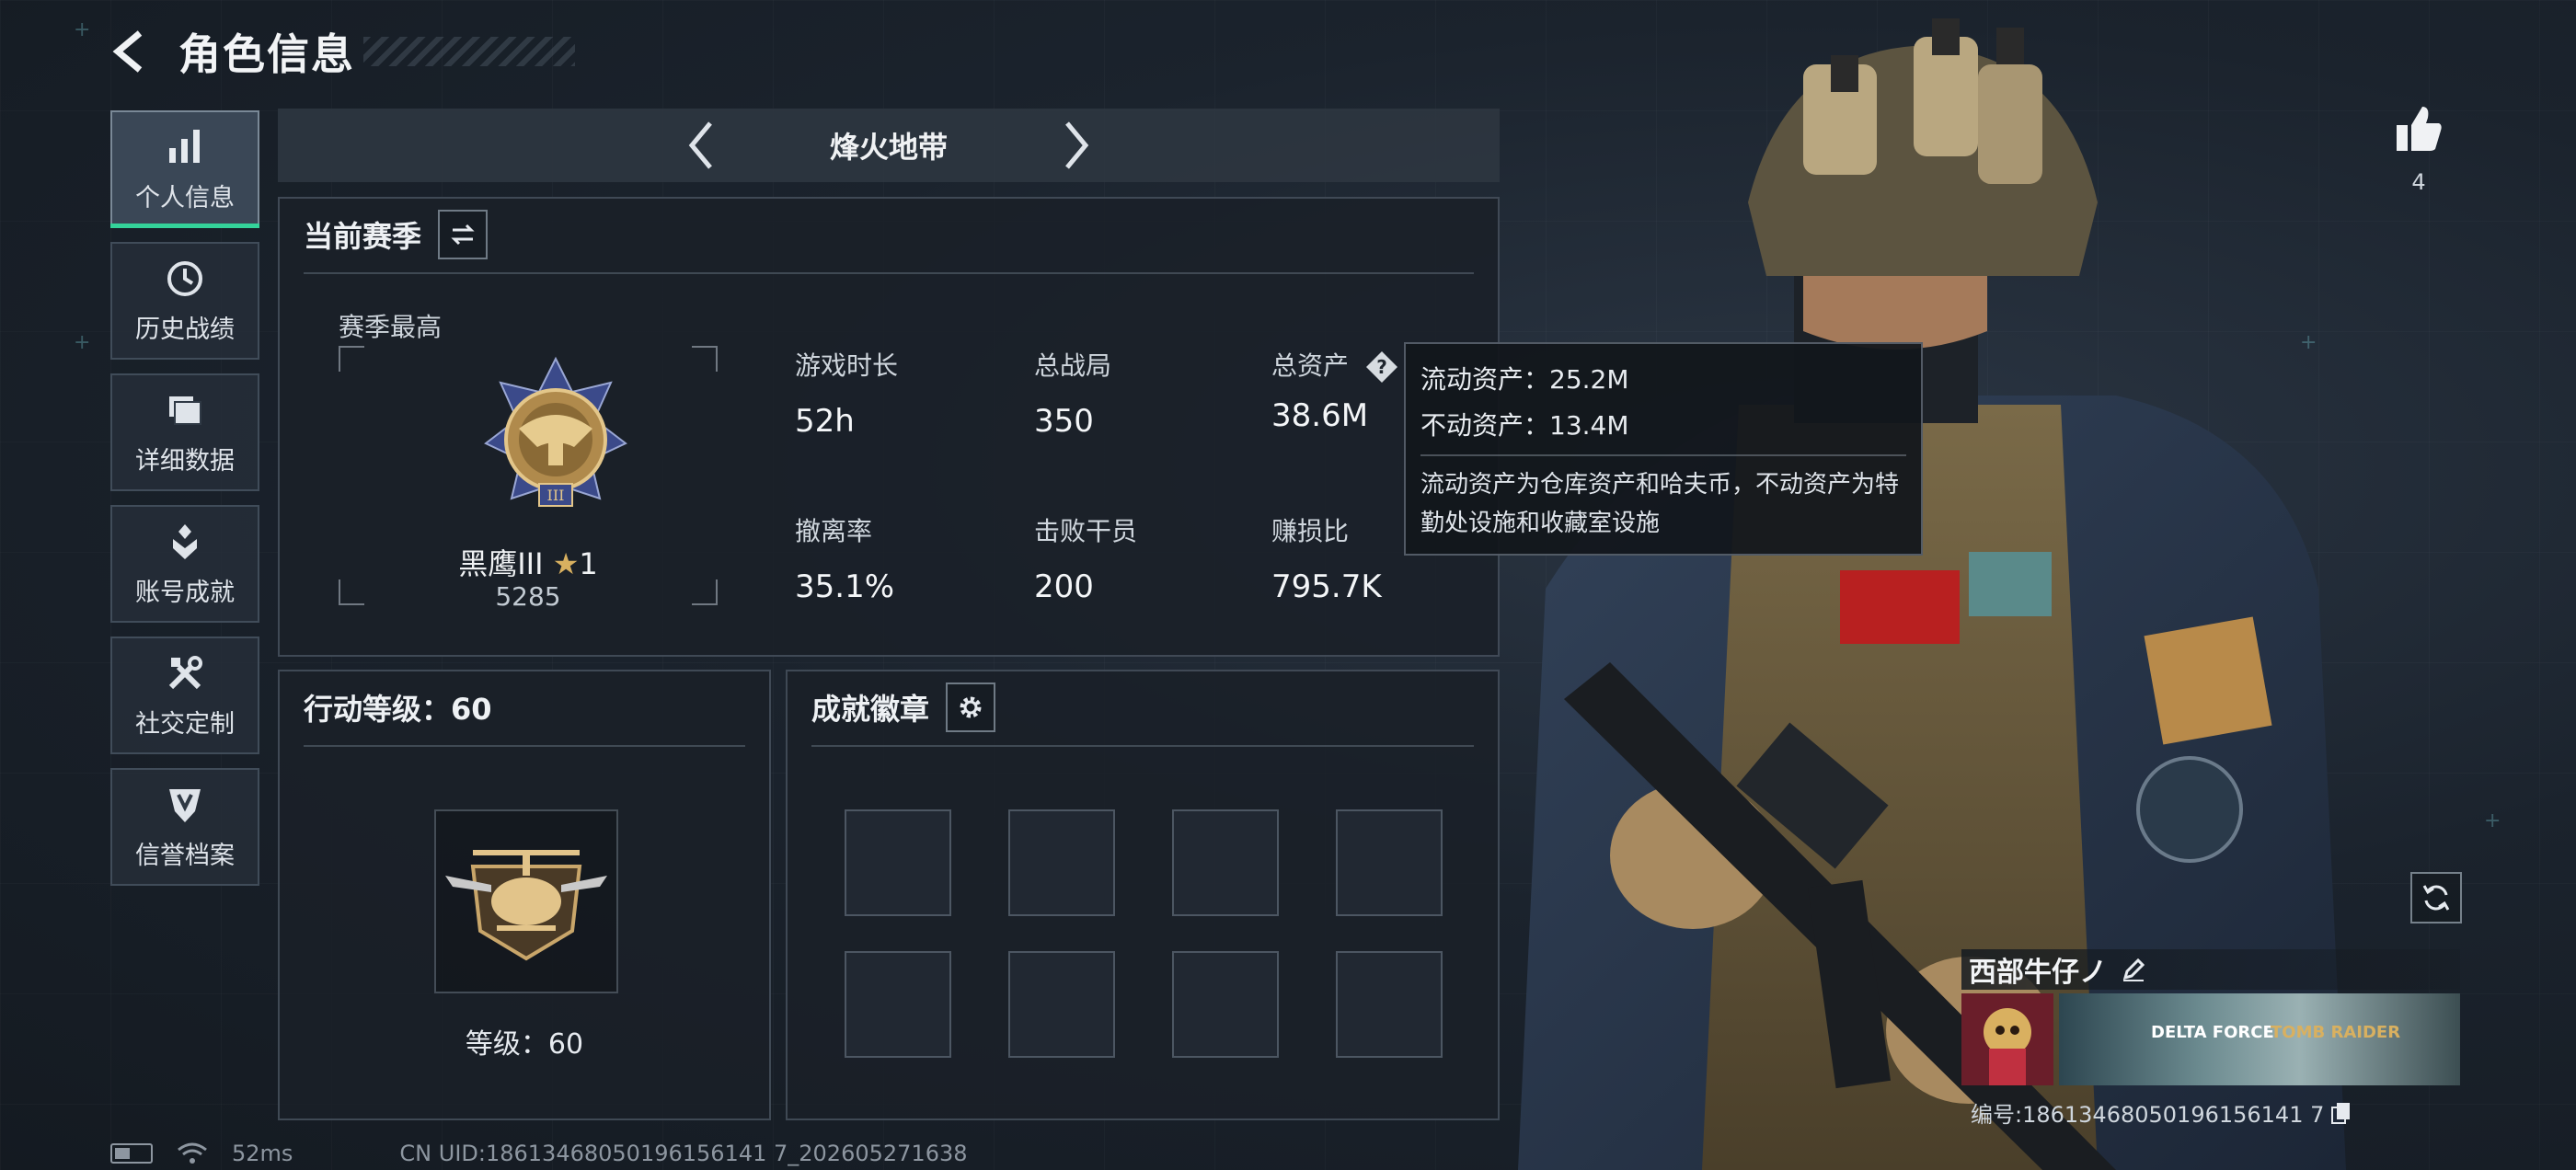 The width and height of the screenshot is (2576, 1170). What do you see at coordinates (469, 51) in the screenshot?
I see `title-decoration` at bounding box center [469, 51].